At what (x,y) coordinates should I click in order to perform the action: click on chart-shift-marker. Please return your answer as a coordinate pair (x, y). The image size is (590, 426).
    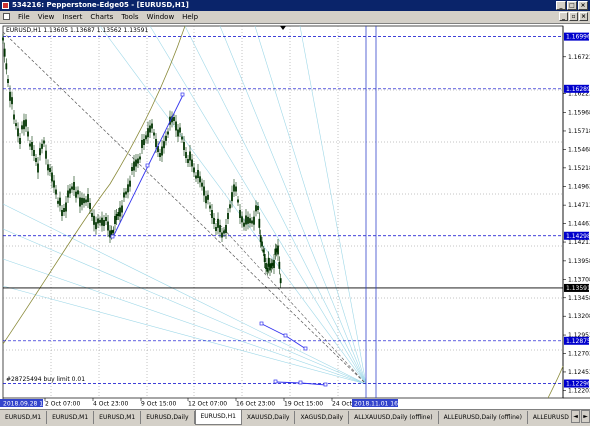
    Looking at the image, I should click on (283, 28).